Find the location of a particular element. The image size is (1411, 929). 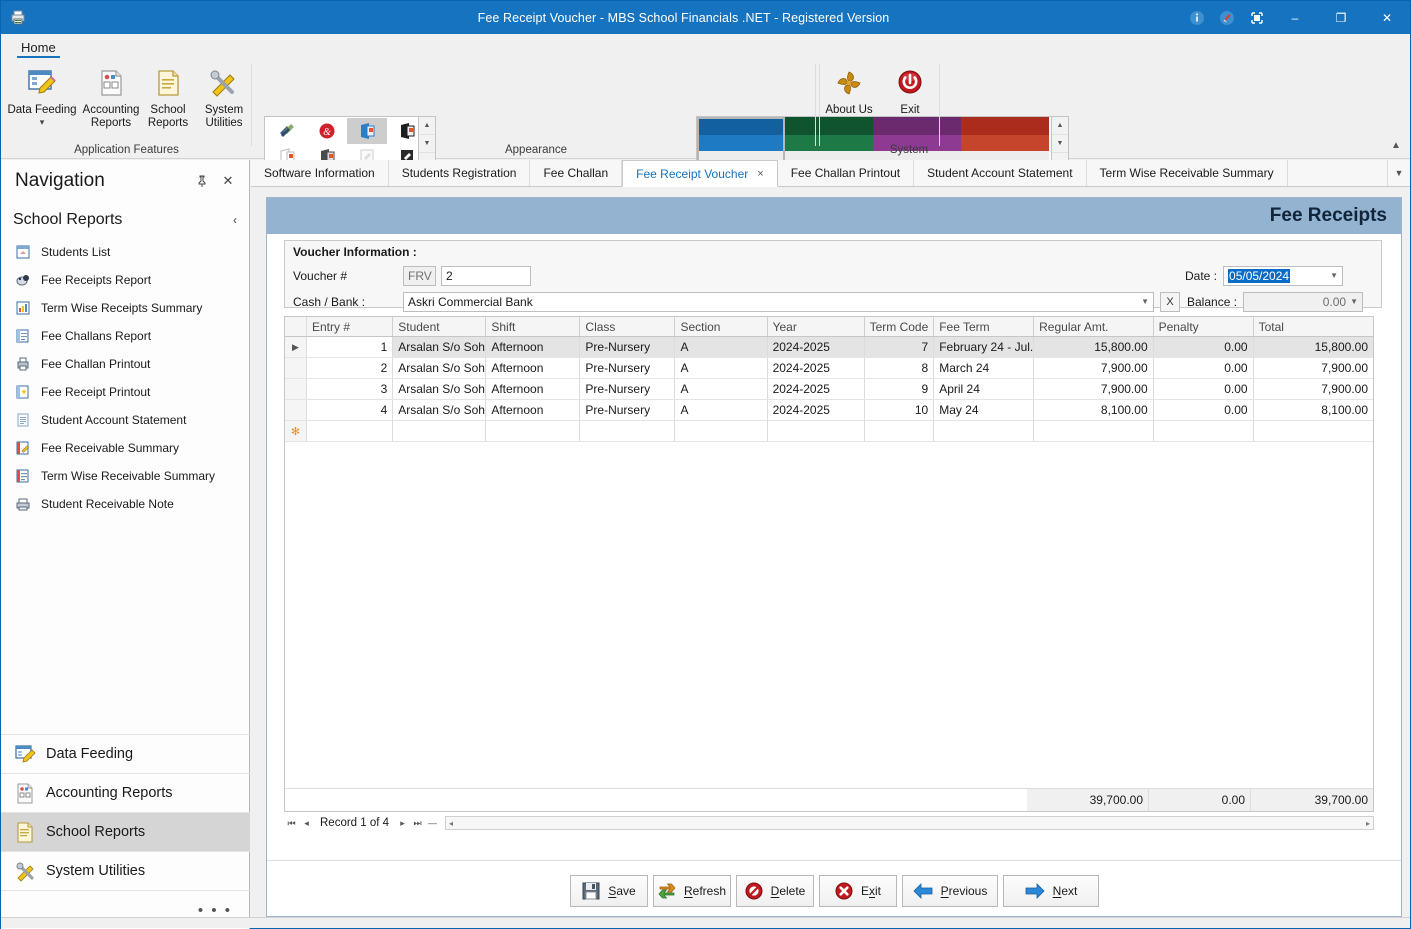

column-header-shift: Shift is located at coordinates (533, 326).